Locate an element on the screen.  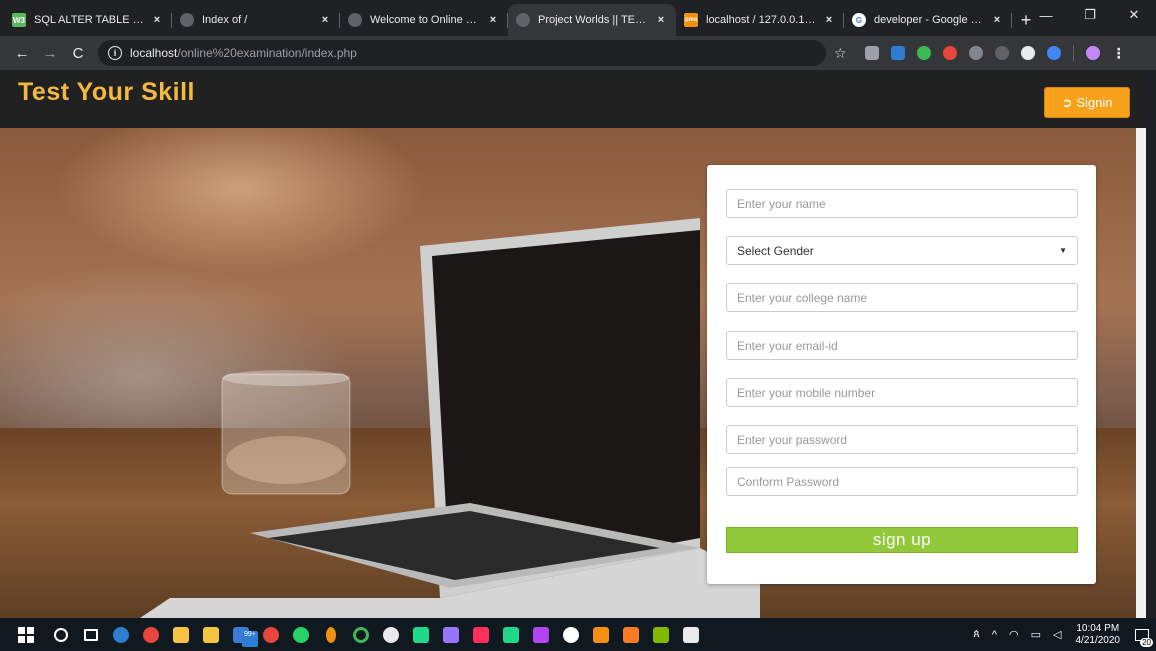
reload-icon: C is located at coordinates (78, 53).